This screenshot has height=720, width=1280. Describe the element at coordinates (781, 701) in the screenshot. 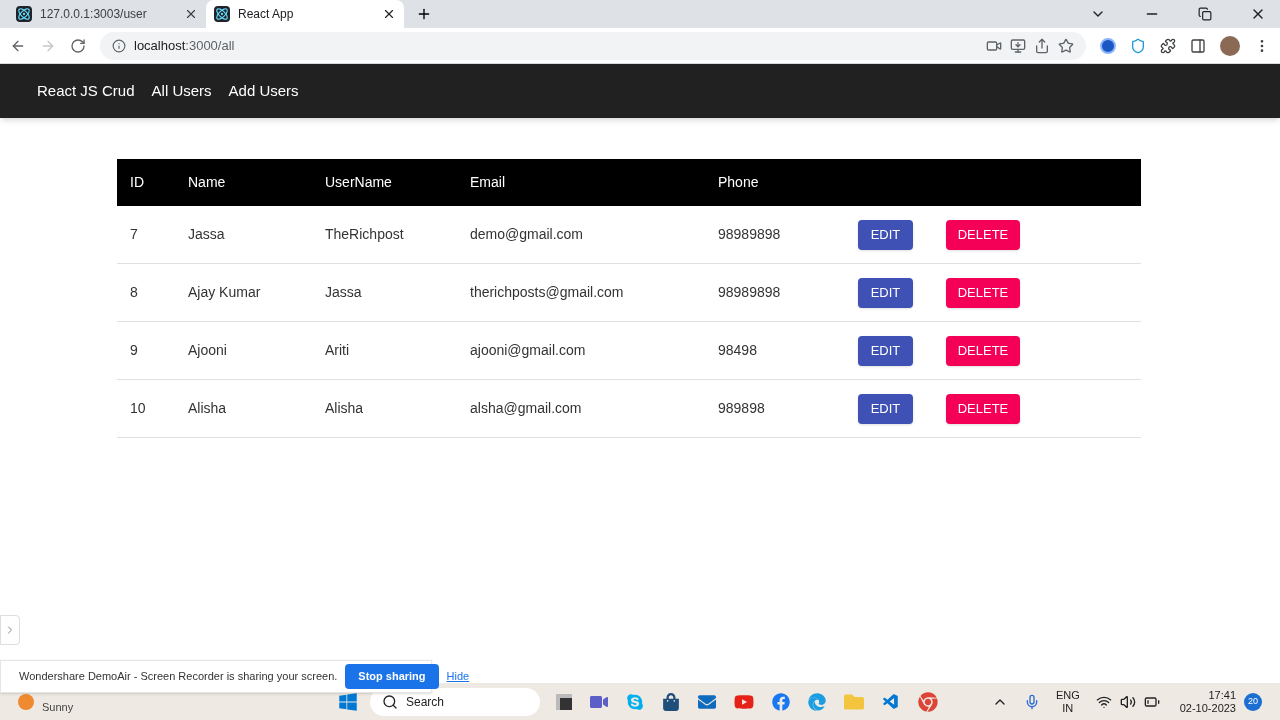

I see `facebook-icon` at that location.